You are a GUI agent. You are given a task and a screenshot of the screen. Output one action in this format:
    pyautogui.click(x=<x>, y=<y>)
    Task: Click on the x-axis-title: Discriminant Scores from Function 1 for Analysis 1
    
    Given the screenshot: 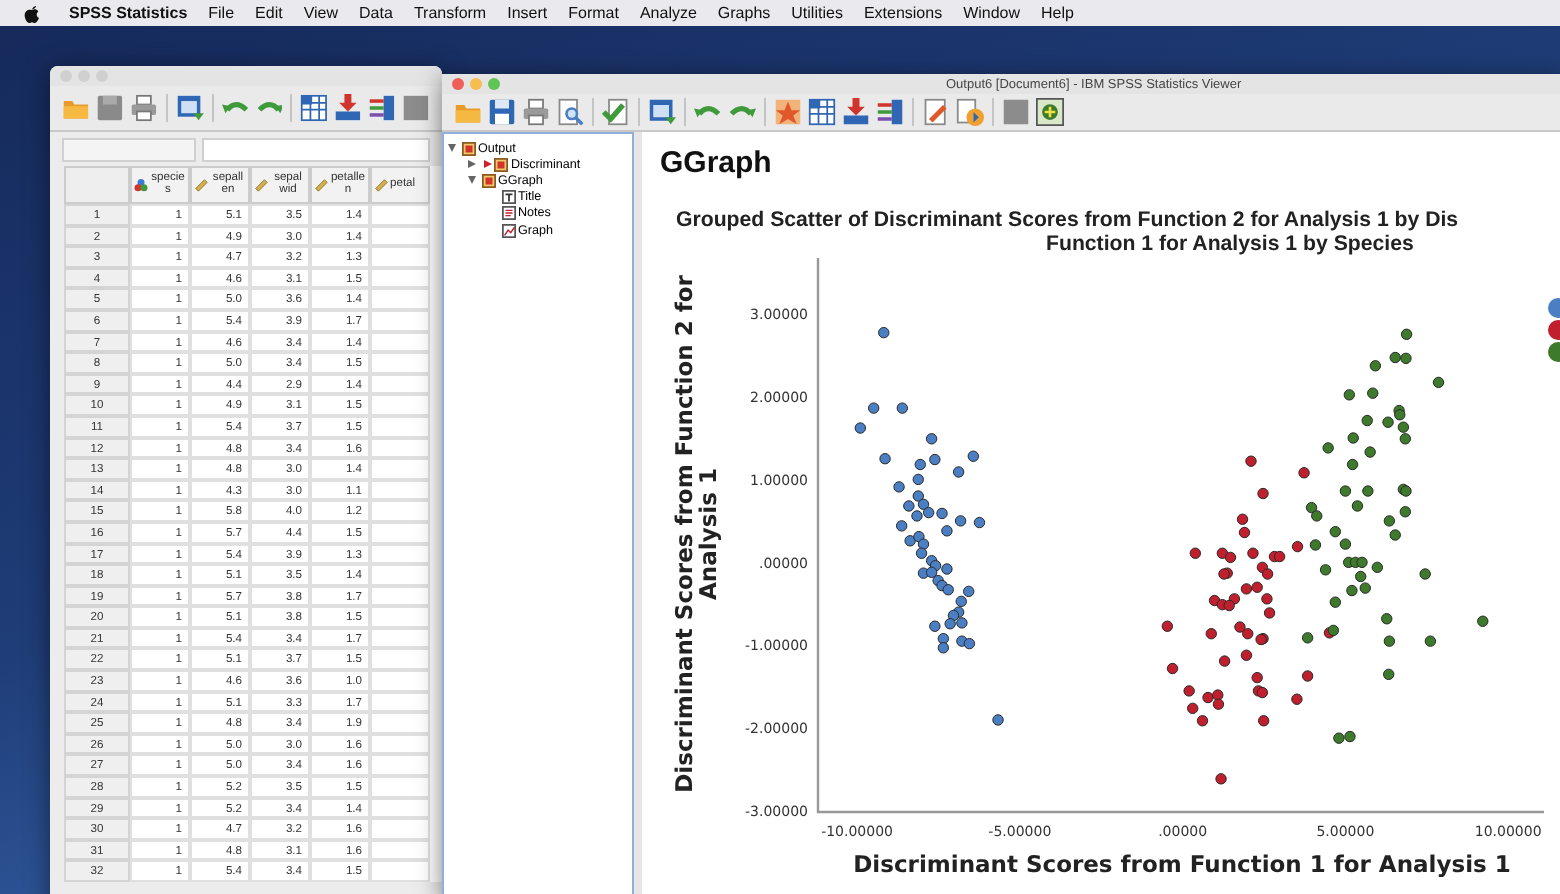 What is the action you would take?
    pyautogui.click(x=1182, y=864)
    